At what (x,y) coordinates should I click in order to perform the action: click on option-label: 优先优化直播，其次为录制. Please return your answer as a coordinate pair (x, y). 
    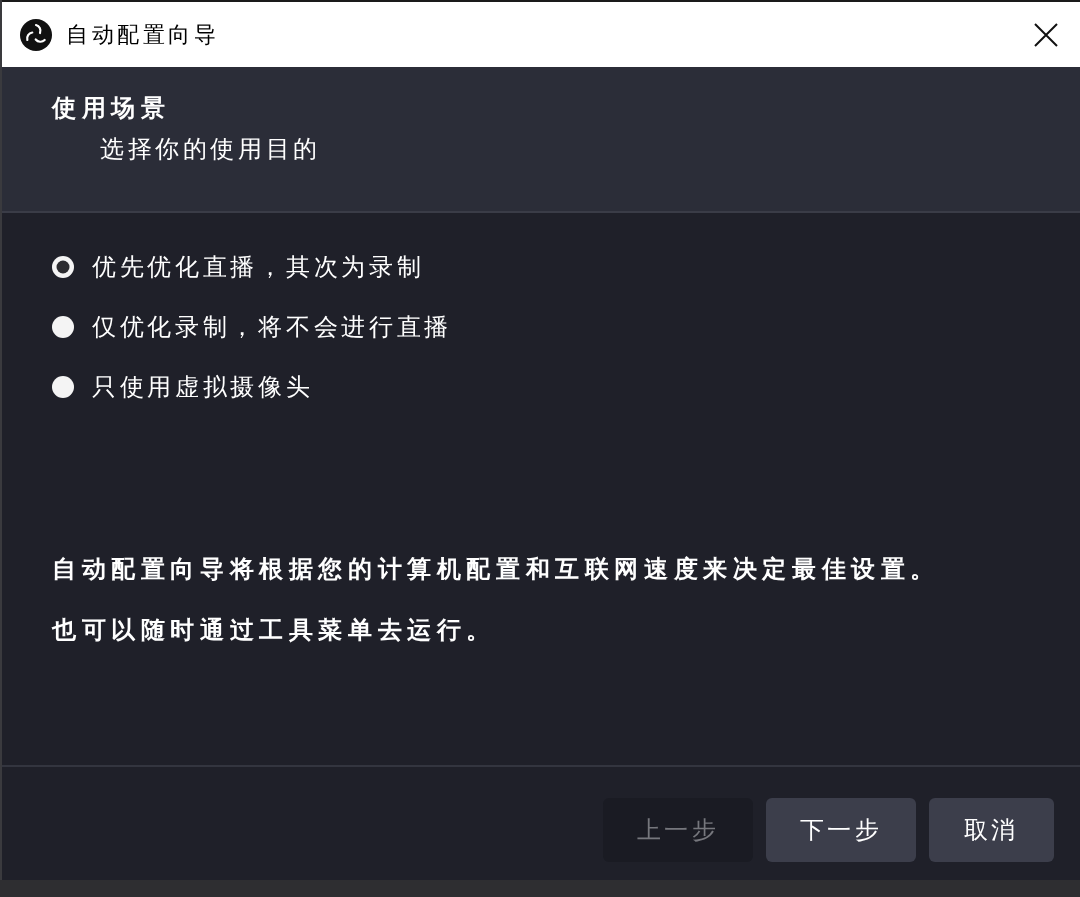
    Looking at the image, I should click on (258, 267).